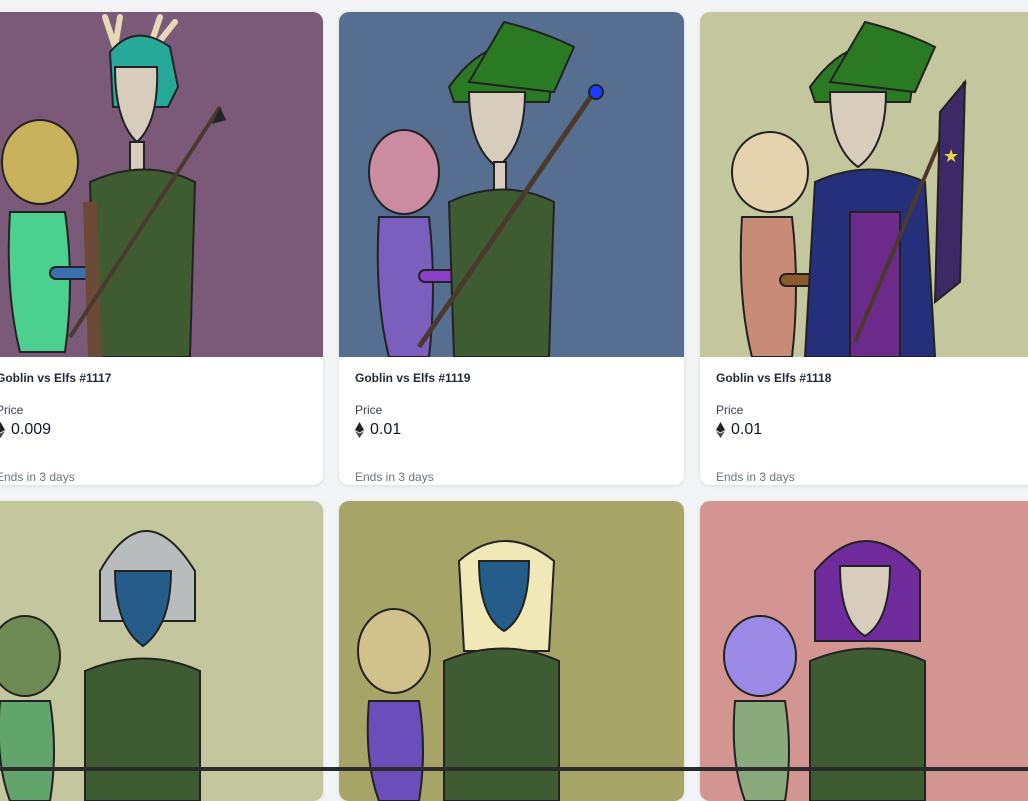  I want to click on window-bottom-edge, so click(514, 769).